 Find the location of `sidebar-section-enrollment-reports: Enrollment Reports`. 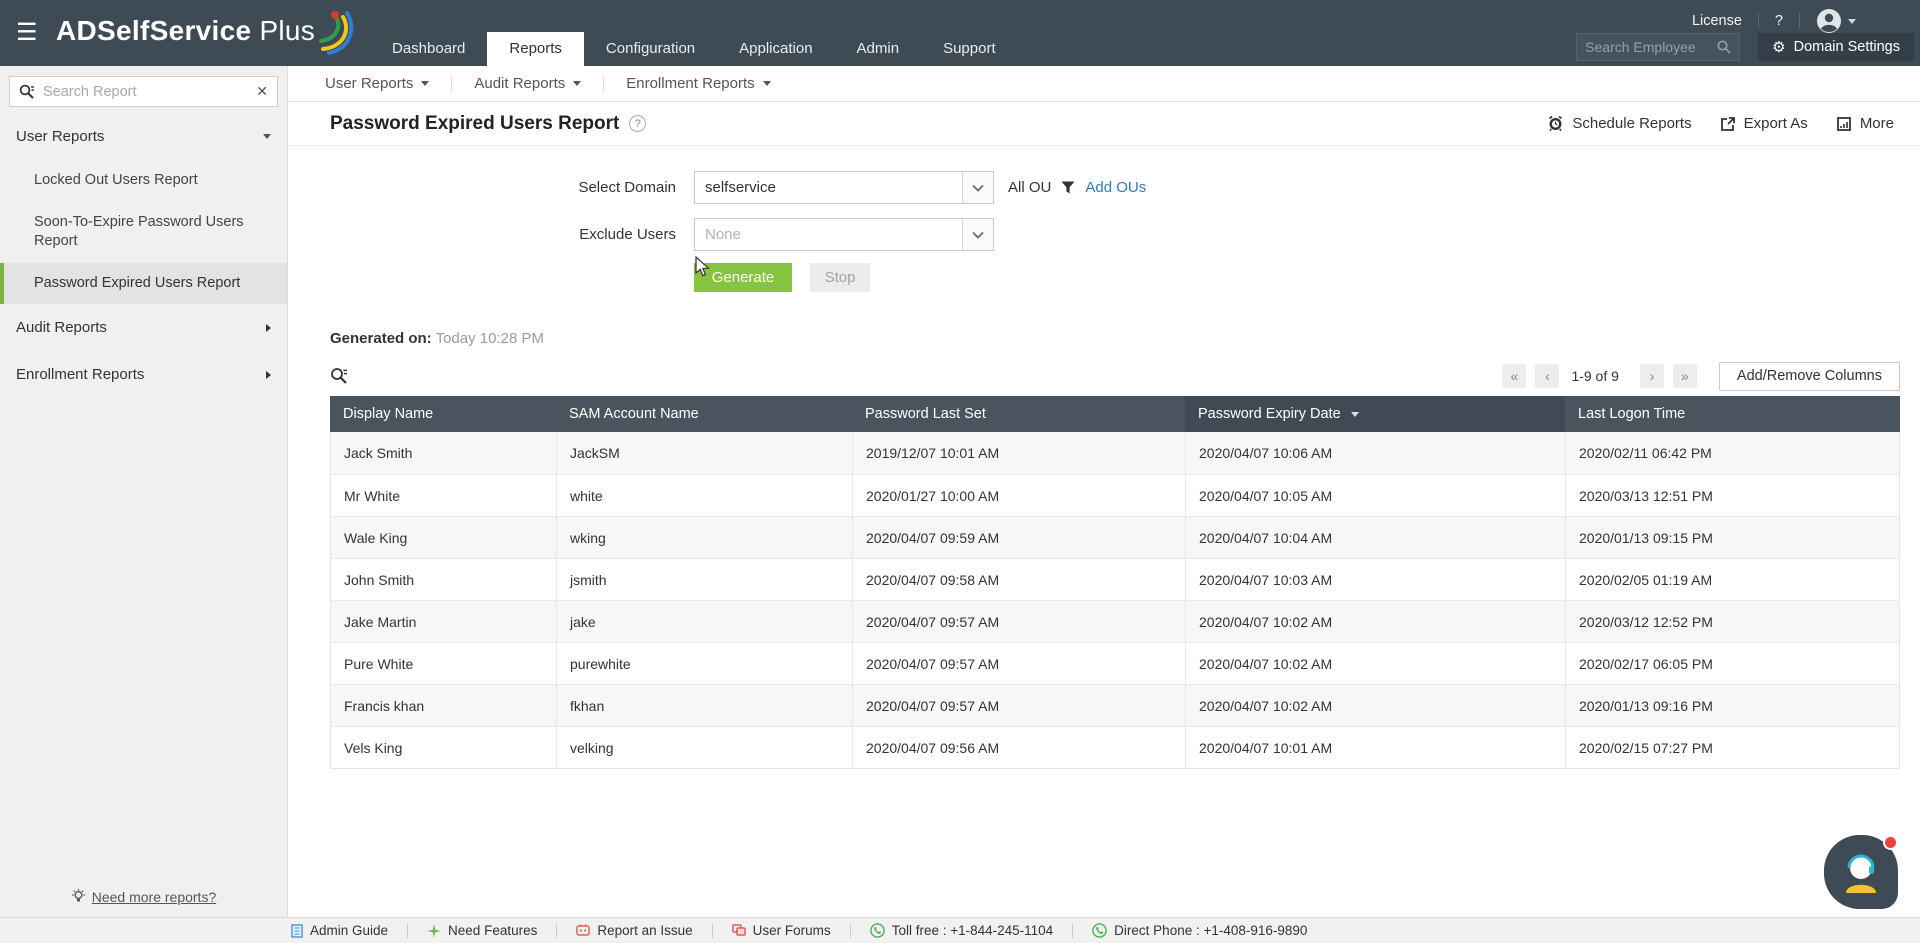

sidebar-section-enrollment-reports: Enrollment Reports is located at coordinates (143, 374).